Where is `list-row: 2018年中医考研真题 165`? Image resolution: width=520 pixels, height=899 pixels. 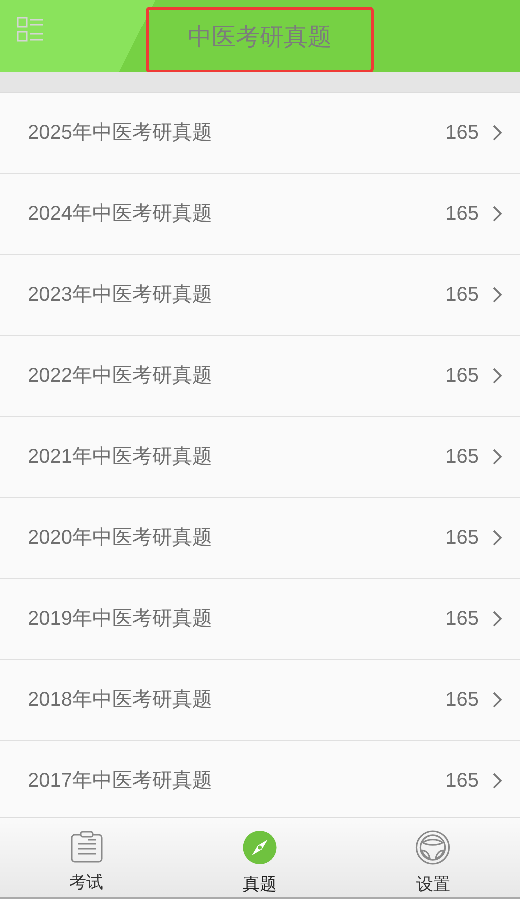 list-row: 2018年中医考研真题 165 is located at coordinates (260, 700).